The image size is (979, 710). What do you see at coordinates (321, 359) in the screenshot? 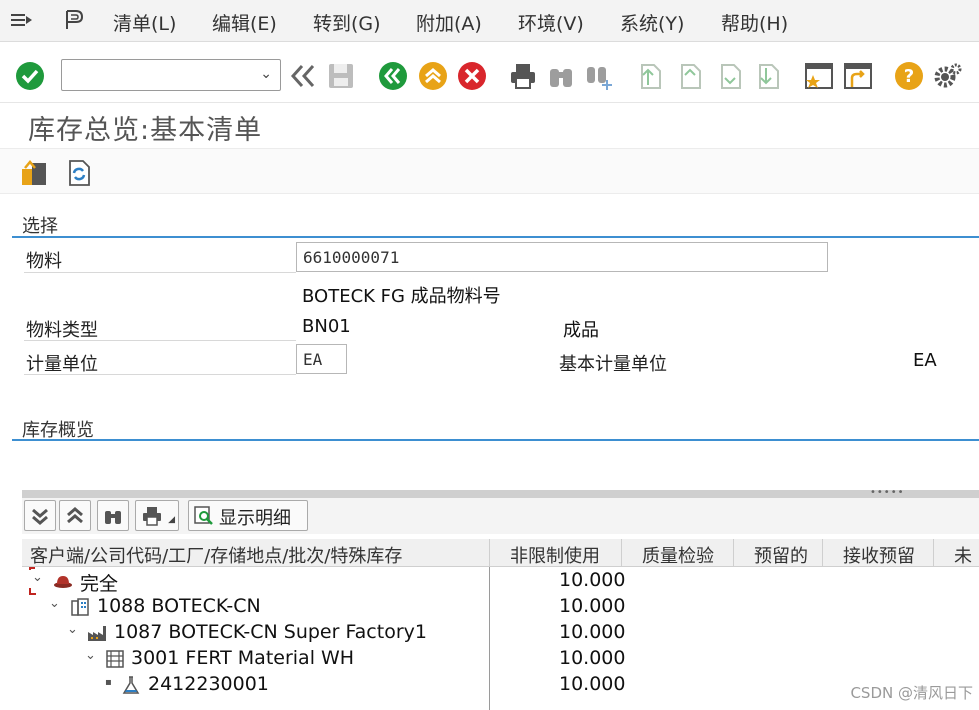
I see `uom-field: EA` at bounding box center [321, 359].